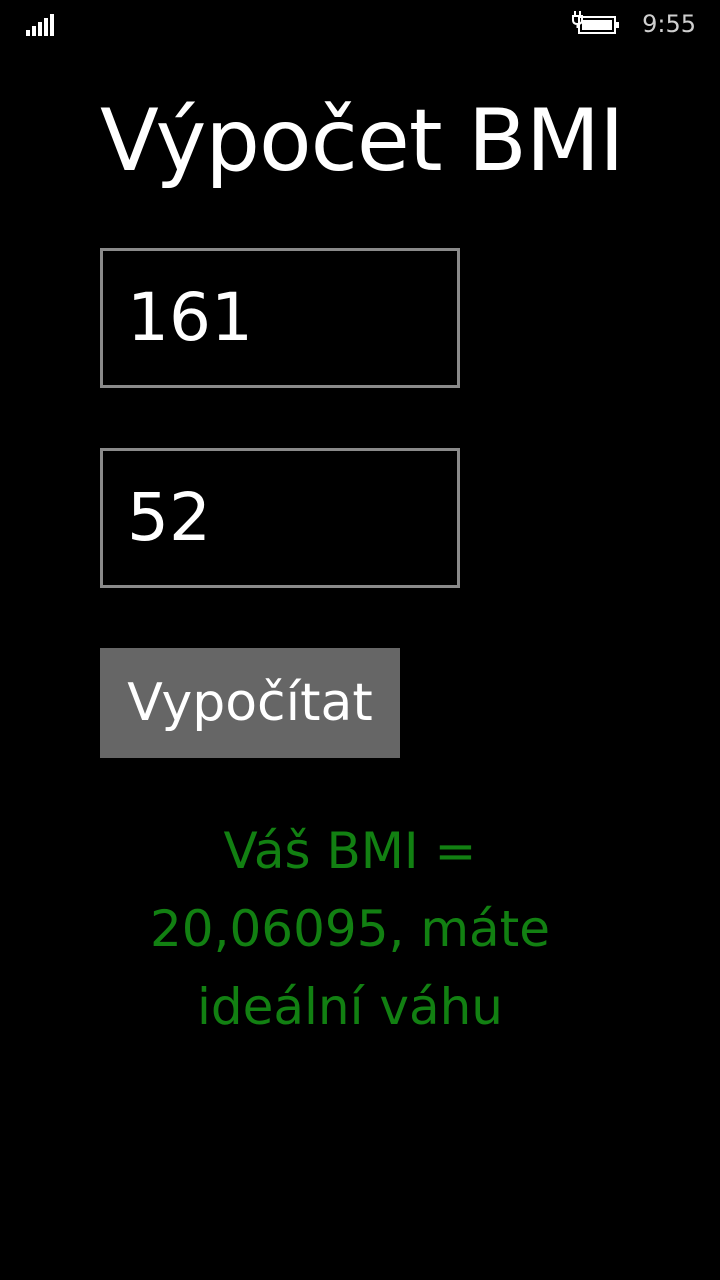 This screenshot has width=720, height=1280. I want to click on bmi-result-text: Váš BMI = 20,06095, máte ideální váhu, so click(350, 929).